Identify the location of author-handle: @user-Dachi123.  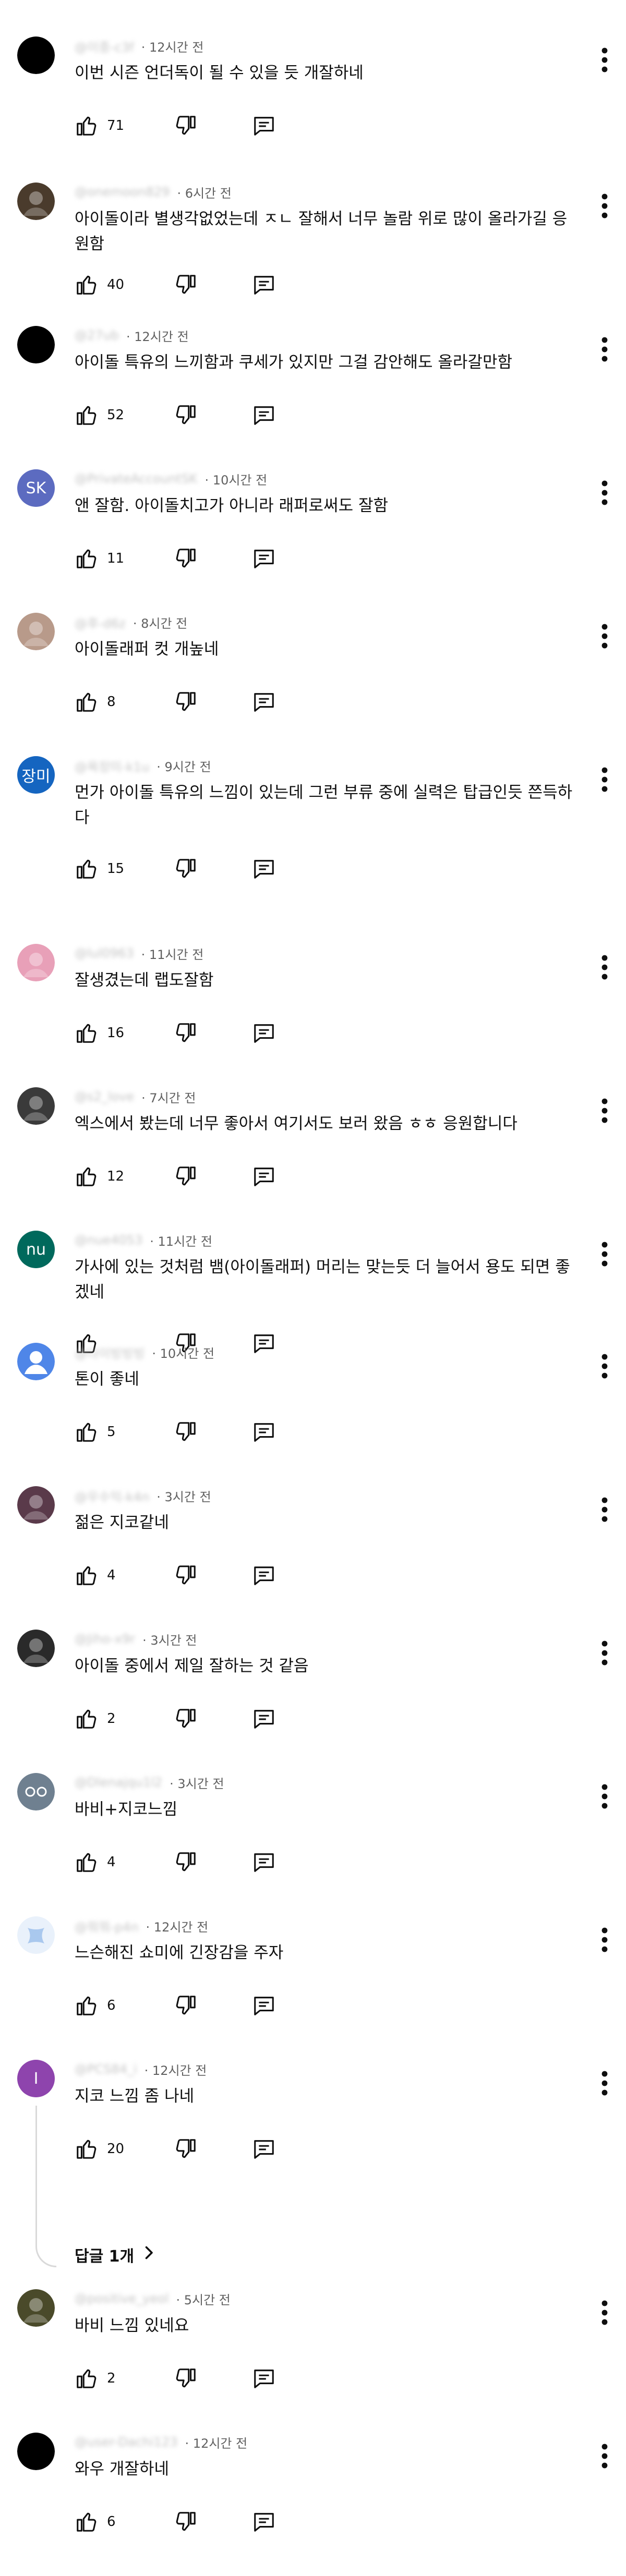
(126, 2442).